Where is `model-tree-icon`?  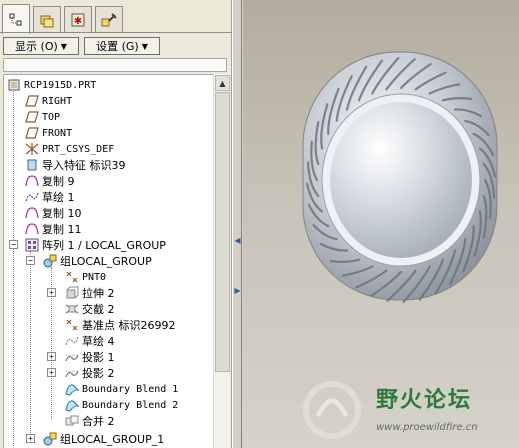 model-tree-icon is located at coordinates (15, 19).